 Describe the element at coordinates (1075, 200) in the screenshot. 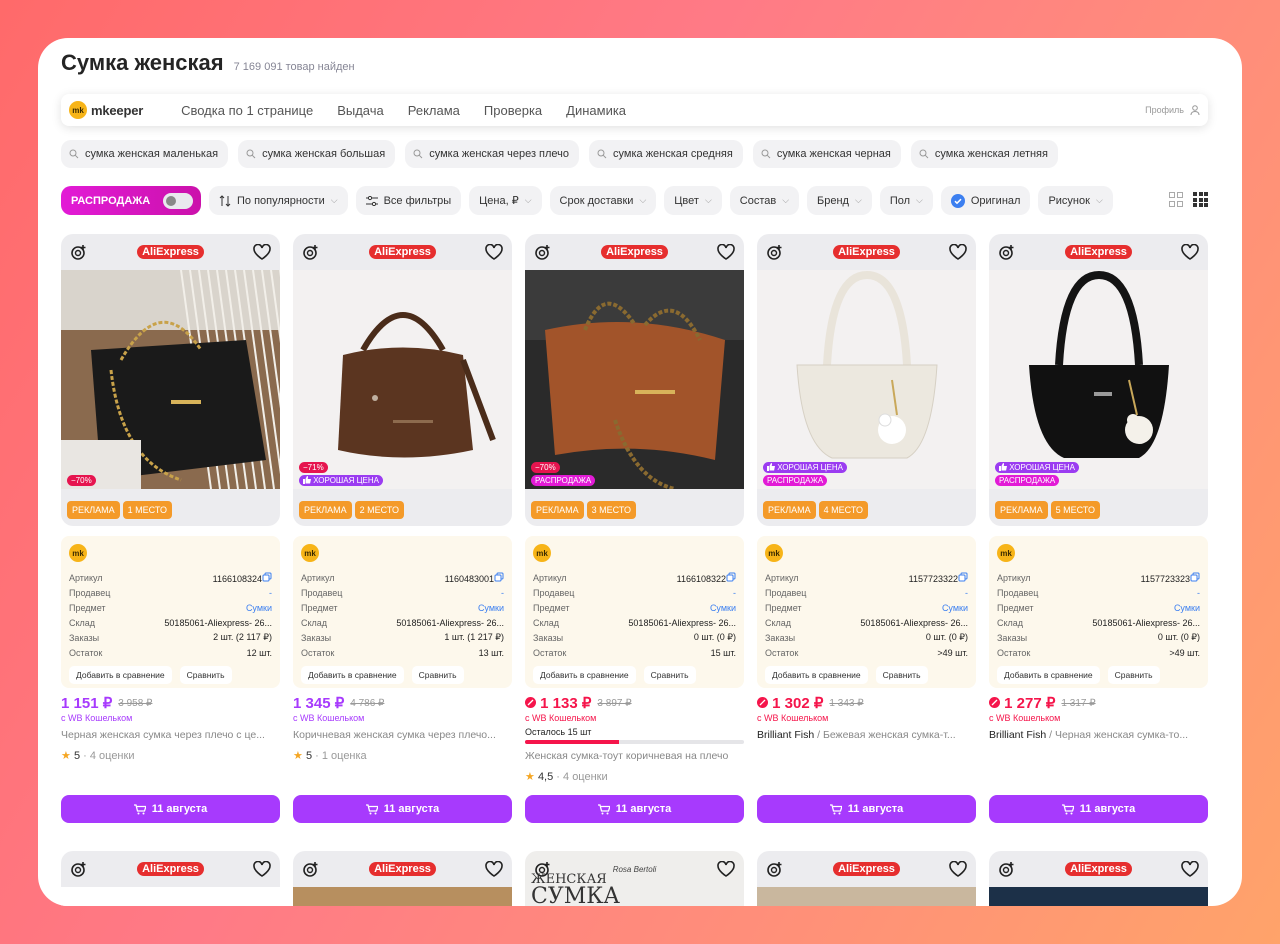

I see `pattern-filter: Рисунок ⌵` at that location.